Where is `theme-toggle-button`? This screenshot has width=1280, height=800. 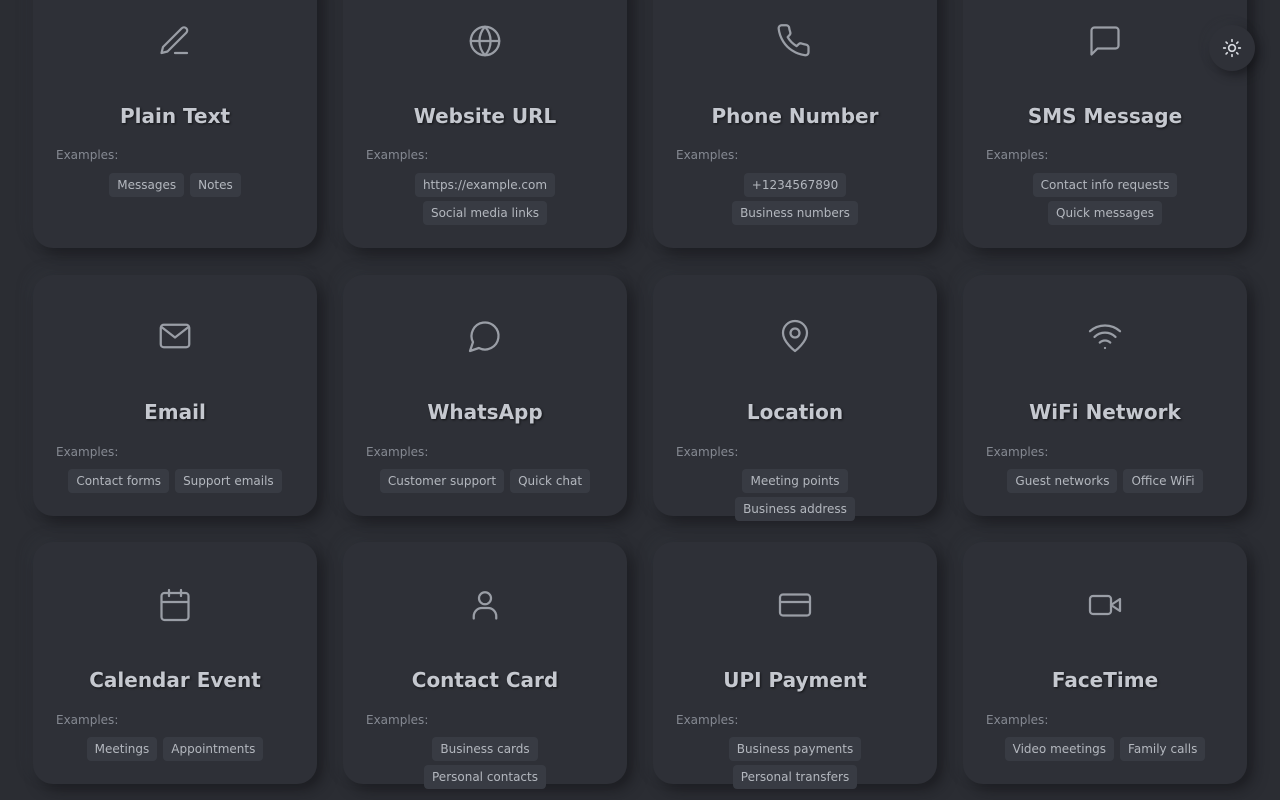
theme-toggle-button is located at coordinates (1232, 48).